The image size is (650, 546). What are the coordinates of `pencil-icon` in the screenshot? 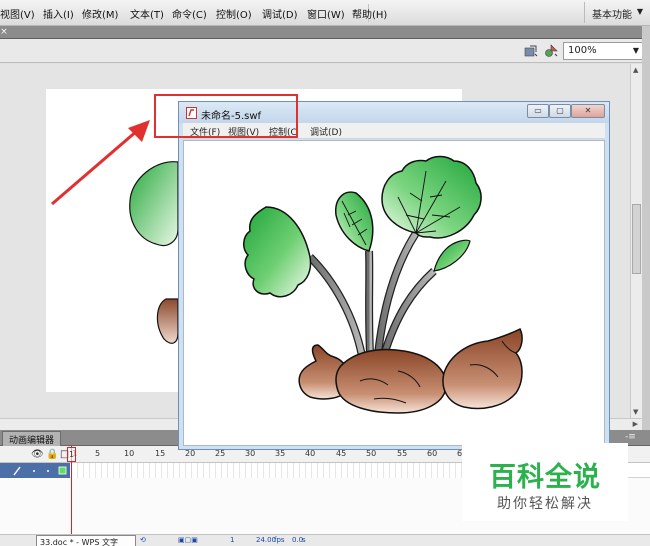 It's located at (17, 471).